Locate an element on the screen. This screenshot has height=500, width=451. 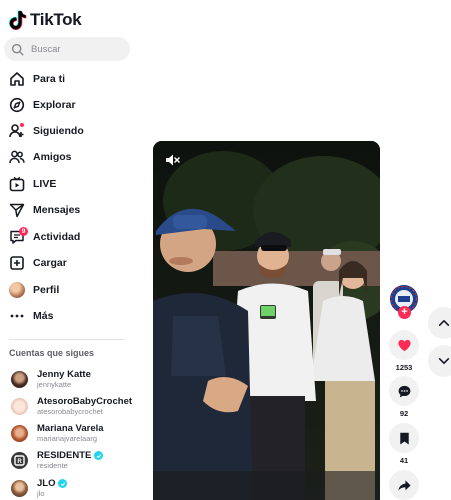
home-icon is located at coordinates (16, 79).